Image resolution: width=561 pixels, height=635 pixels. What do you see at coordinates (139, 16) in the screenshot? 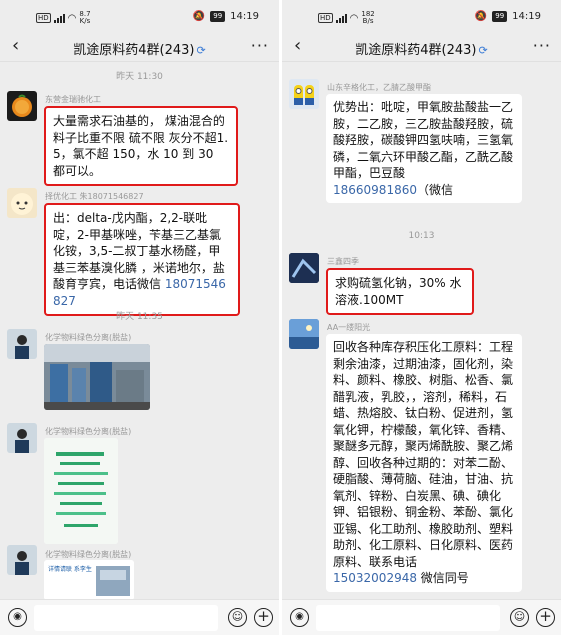
I see `status-bar: HD ◠ 8.7 K/s 🔕 99 14:19` at bounding box center [139, 16].